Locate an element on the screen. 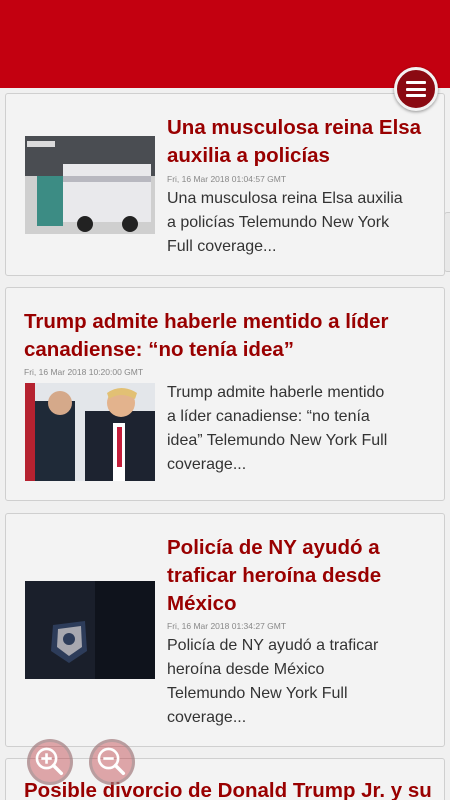 Image resolution: width=450 pixels, height=800 pixels. hamburger-menu-icon is located at coordinates (416, 89).